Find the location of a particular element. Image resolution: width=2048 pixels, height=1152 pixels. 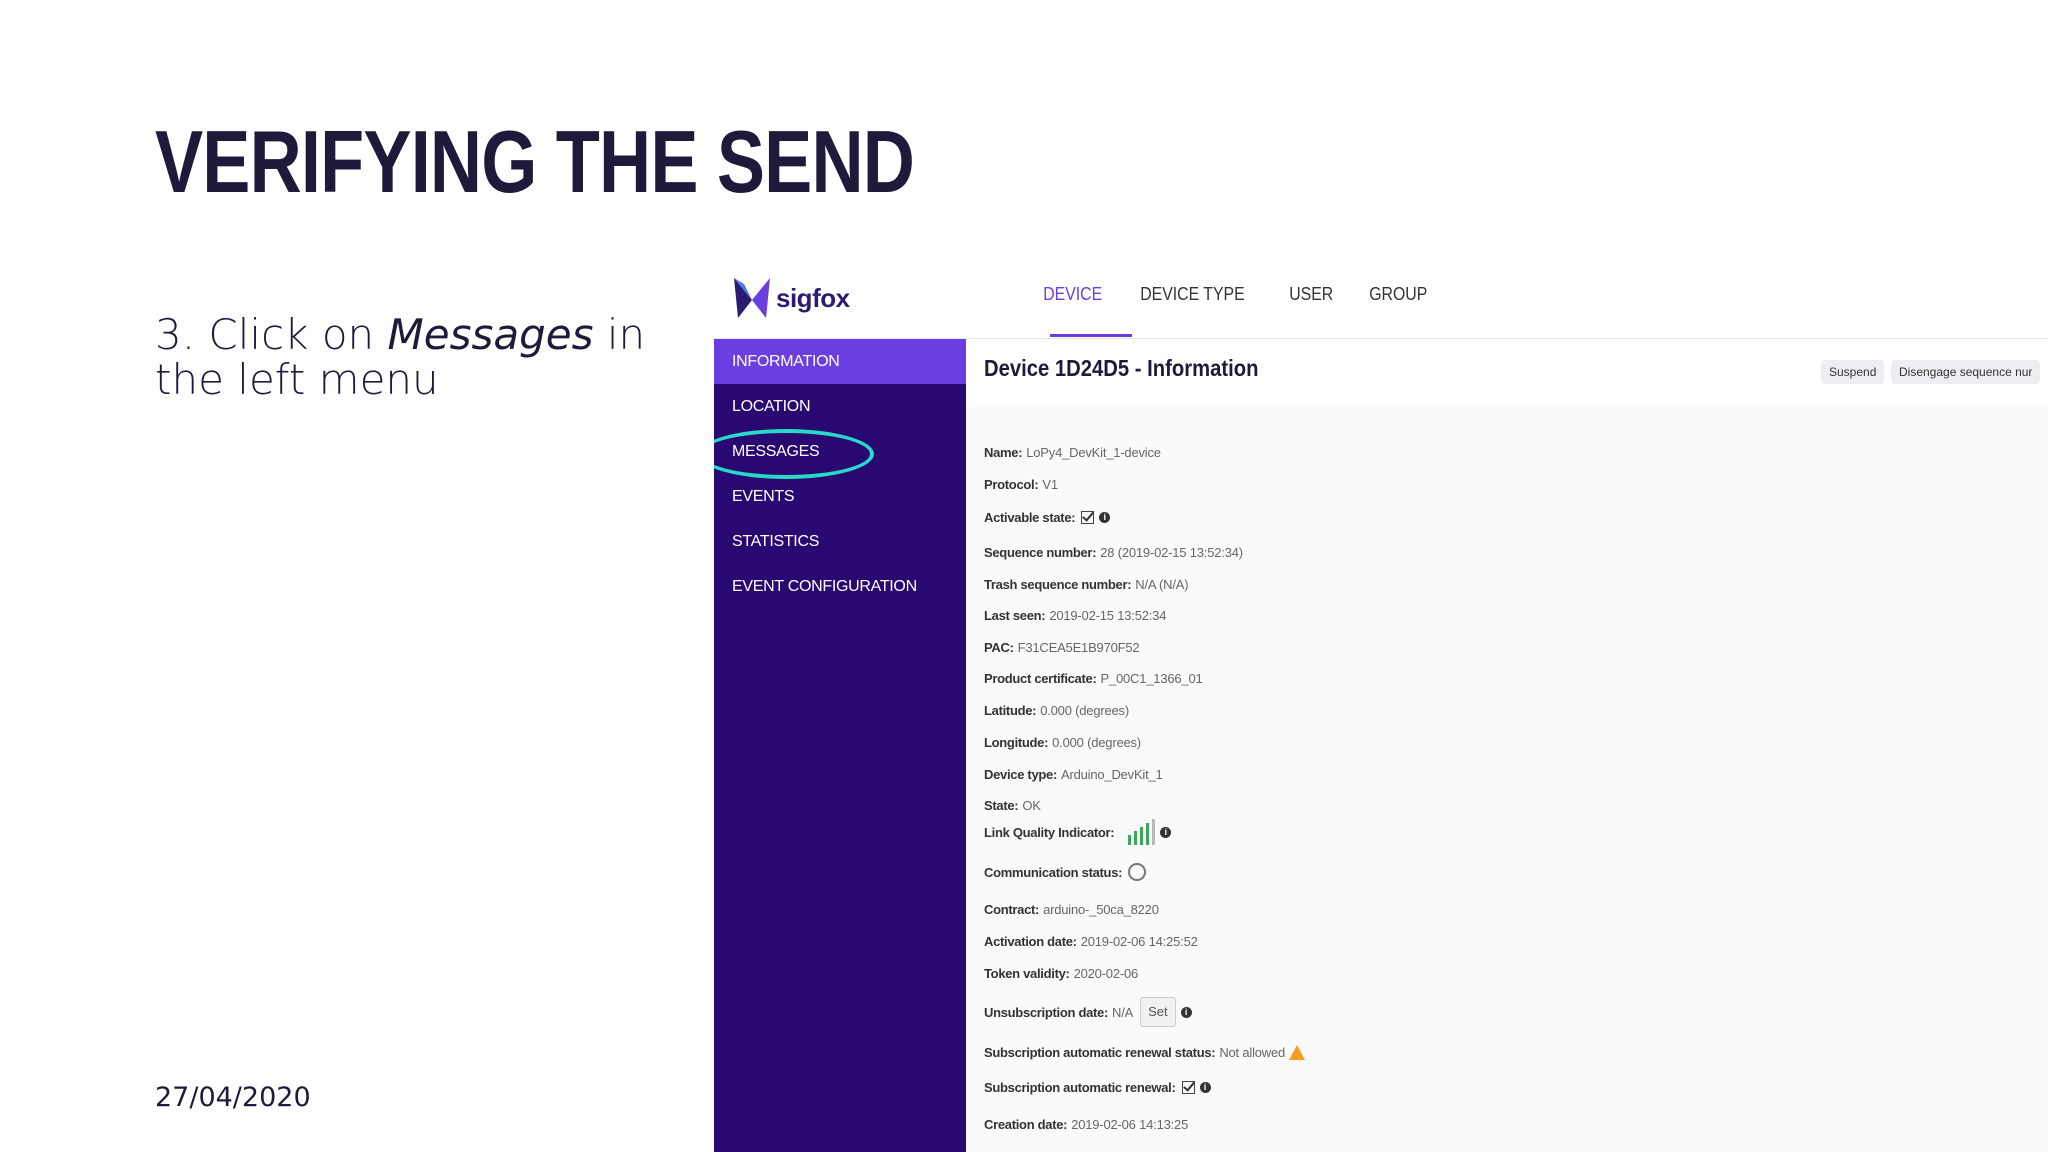

field-name: Name: LoPy4_DevKit_1-device is located at coordinates (1072, 452).